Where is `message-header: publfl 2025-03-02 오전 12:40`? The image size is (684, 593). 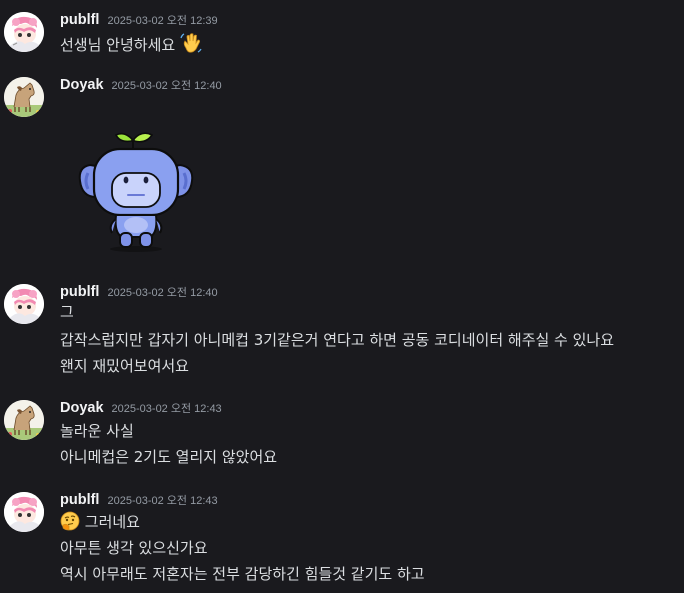 message-header: publfl 2025-03-02 오전 12:40 is located at coordinates (139, 294).